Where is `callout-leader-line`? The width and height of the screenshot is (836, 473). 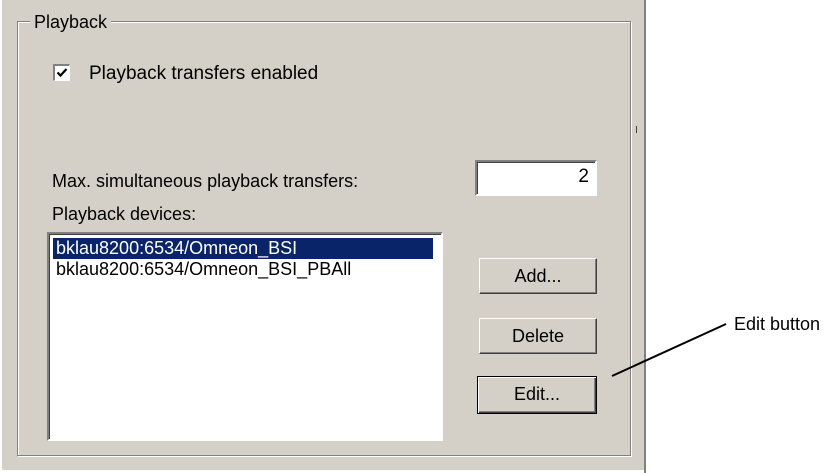 callout-leader-line is located at coordinates (669, 350).